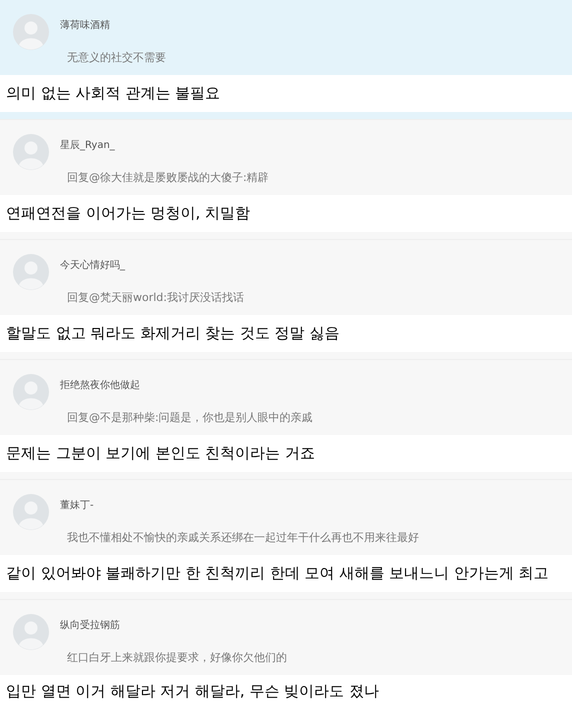 The height and width of the screenshot is (707, 572). What do you see at coordinates (192, 691) in the screenshot?
I see `subtitle-caption: 입만 열면 이거 해달라 저거 해달라, 무슨 빚이라도 졌나` at bounding box center [192, 691].